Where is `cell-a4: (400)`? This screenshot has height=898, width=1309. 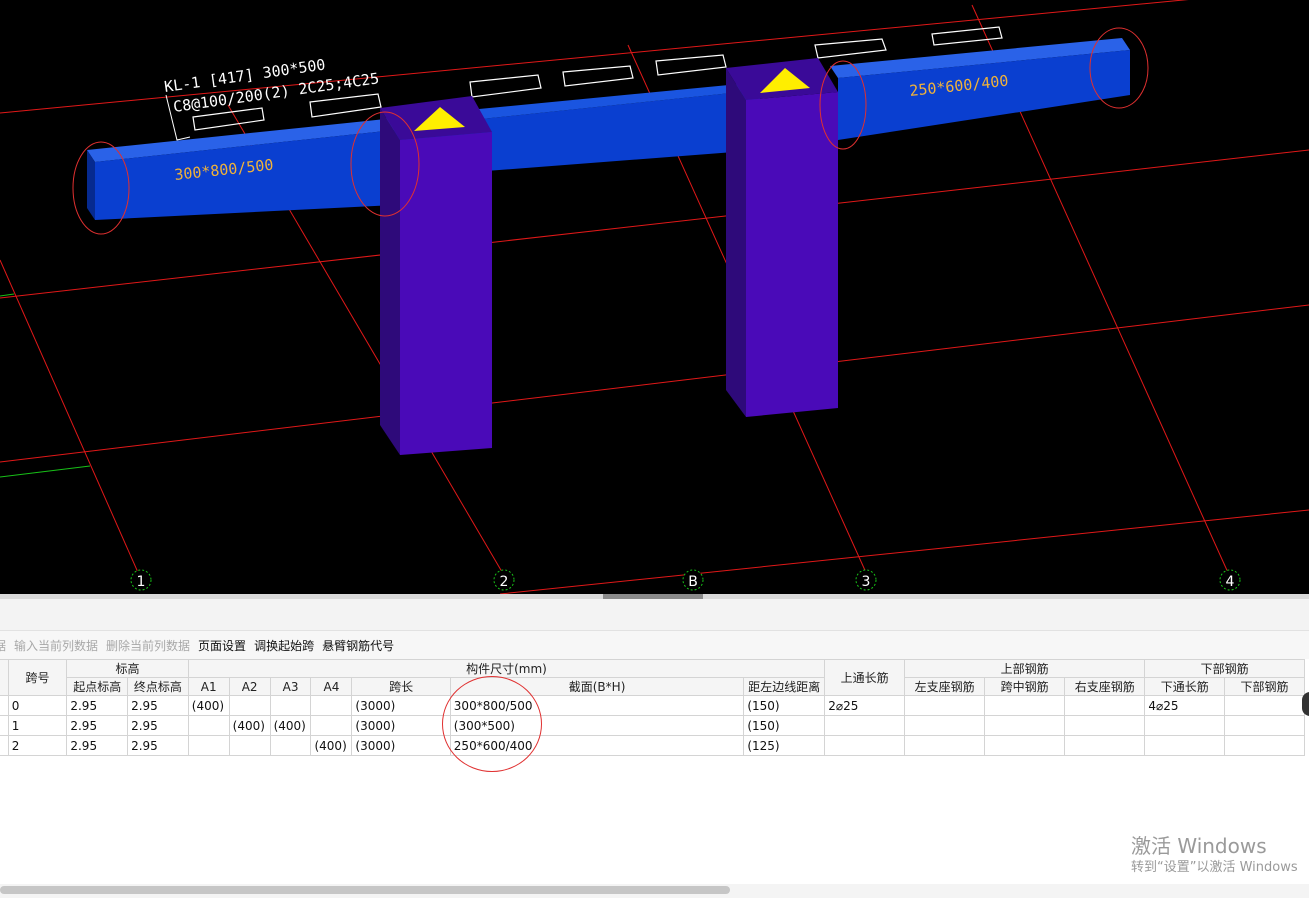 cell-a4: (400) is located at coordinates (331, 745).